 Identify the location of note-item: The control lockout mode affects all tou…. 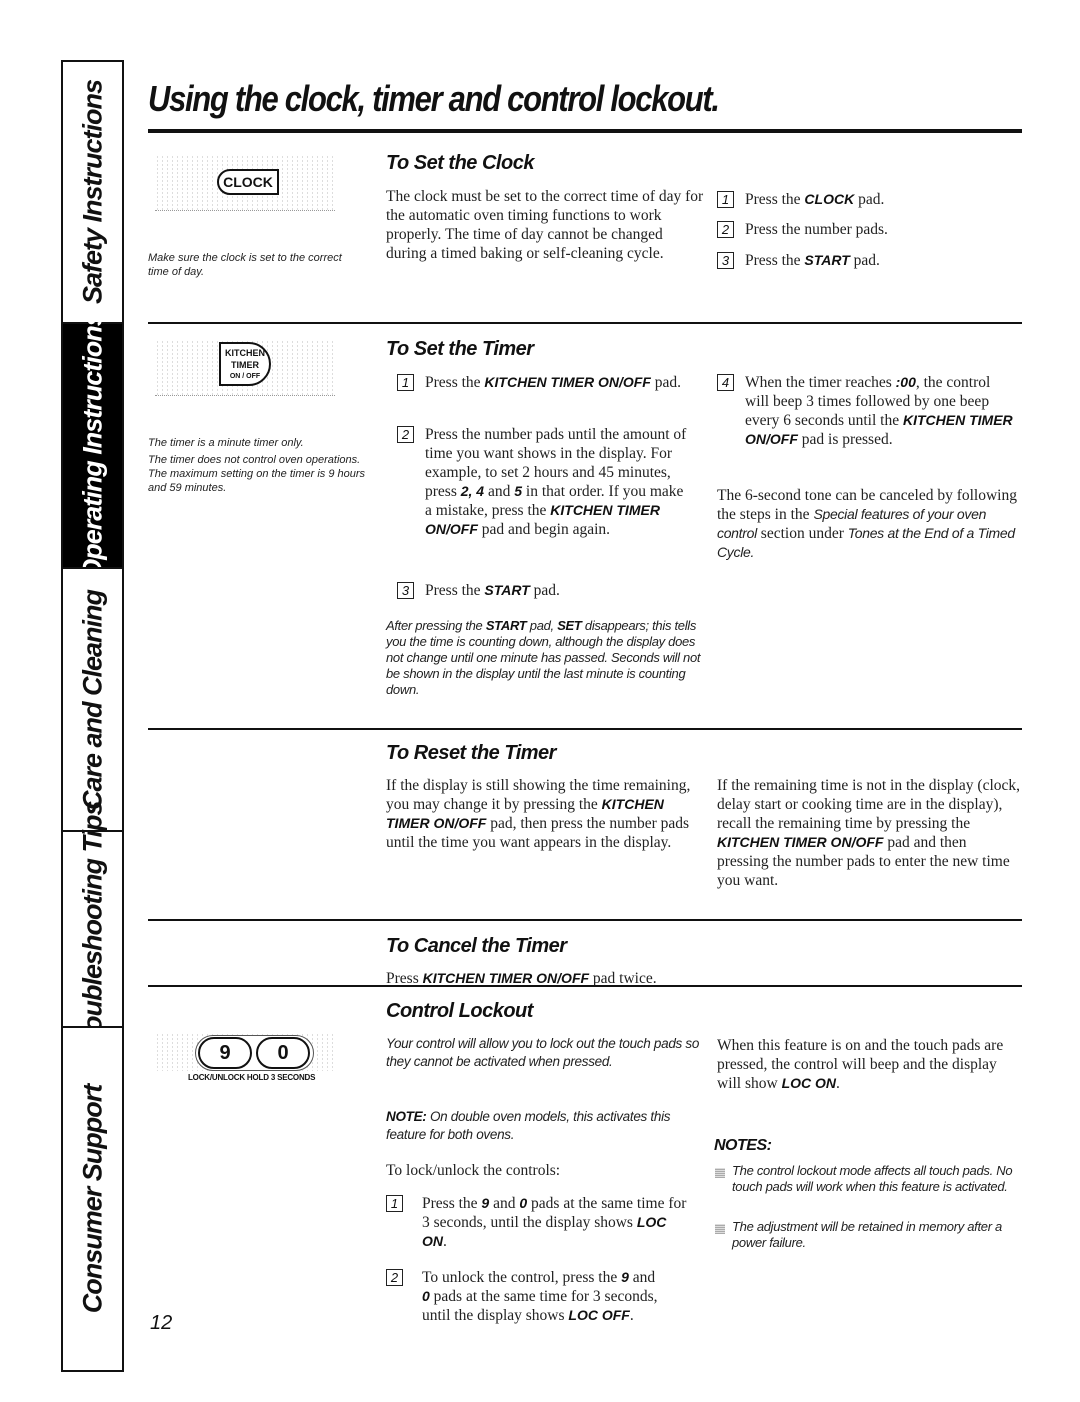
(872, 1178).